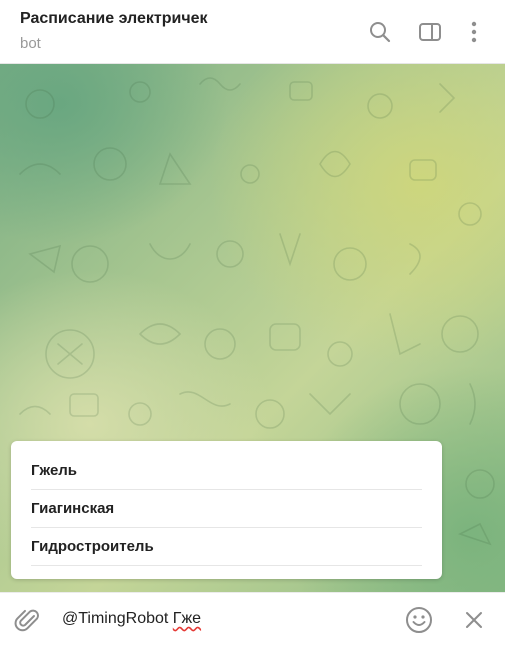 This screenshot has width=505, height=647. I want to click on suggestion-item: Гидростроитель, so click(226, 547).